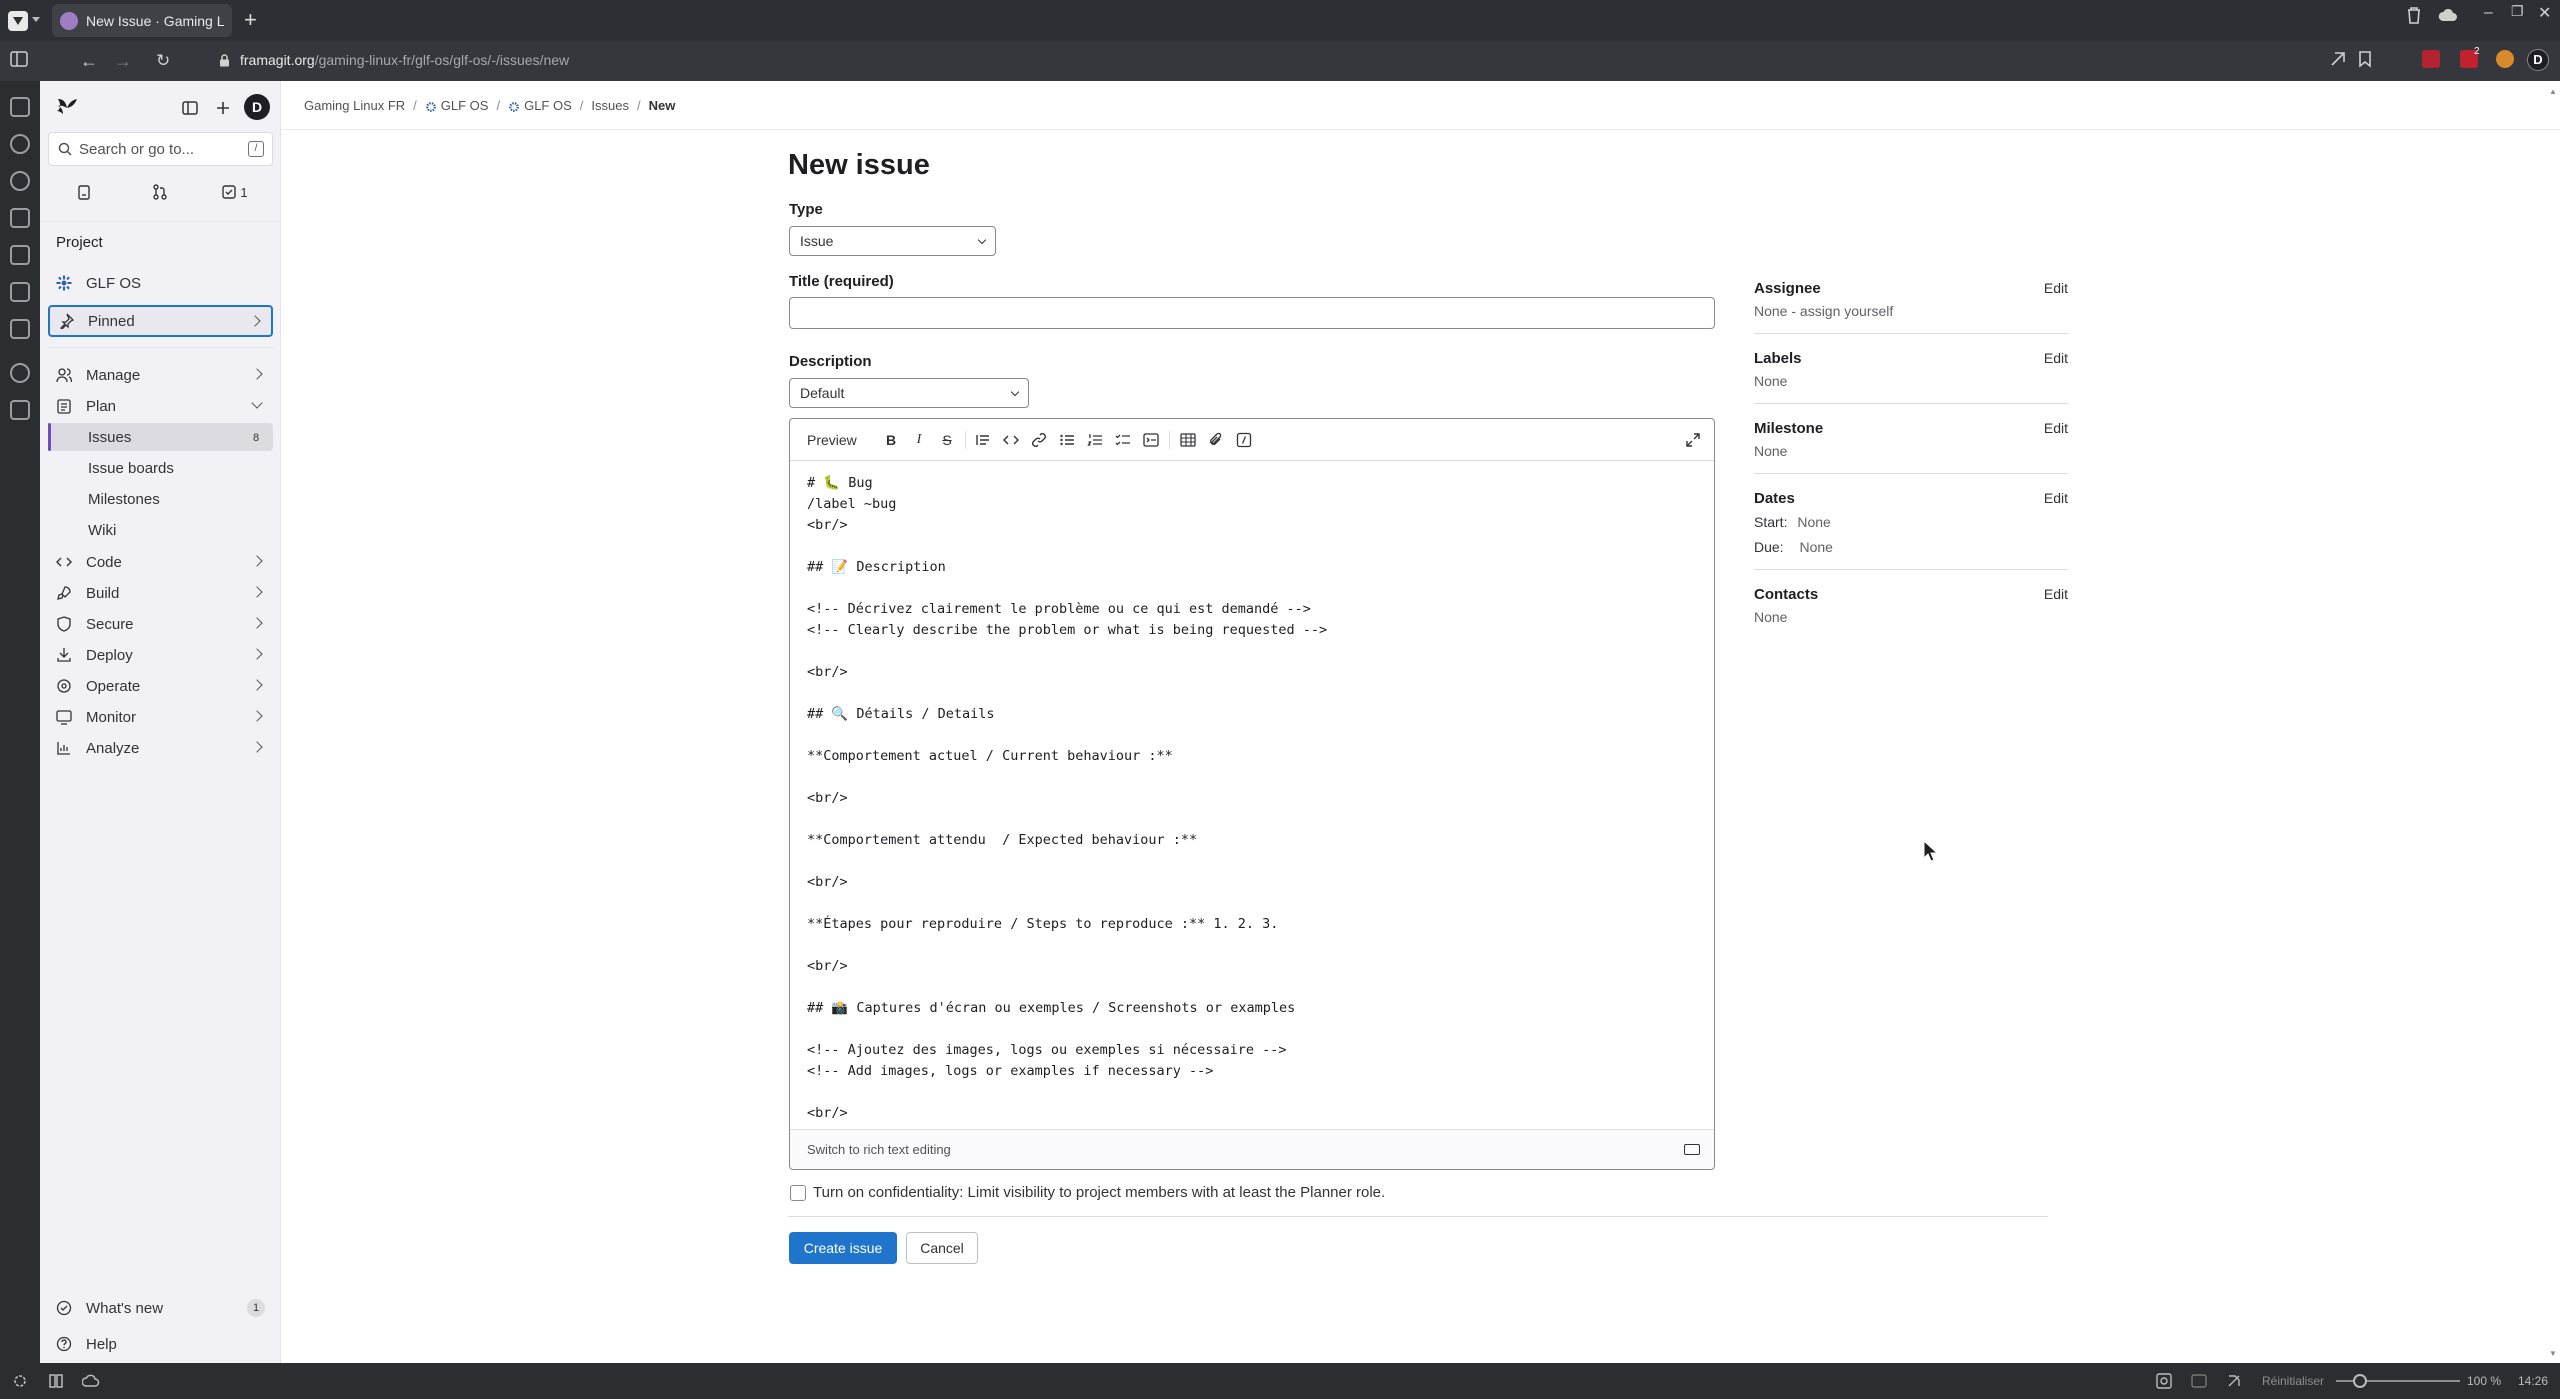 The width and height of the screenshot is (2560, 1399). Describe the element at coordinates (2431, 59) in the screenshot. I see `extension-red-icon` at that location.